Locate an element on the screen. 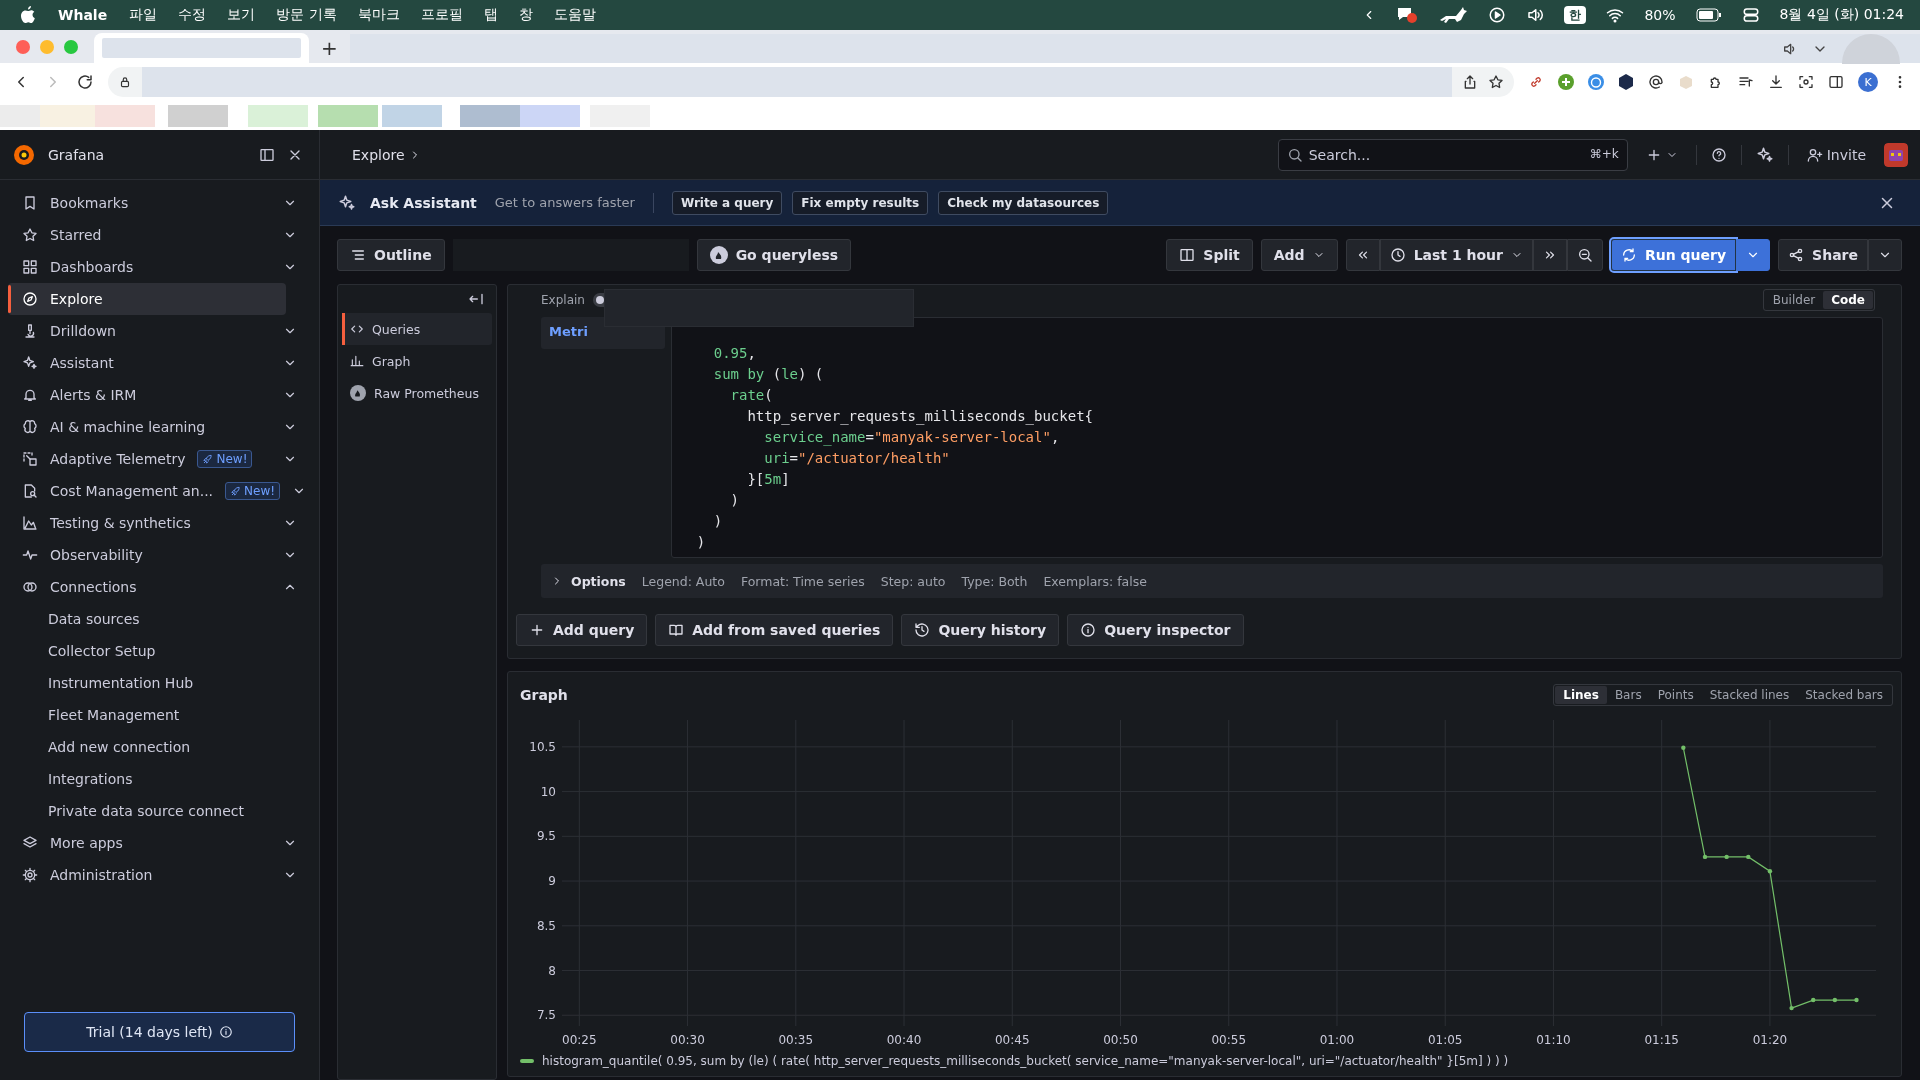  suggestion-button: Fix empty results is located at coordinates (860, 202).